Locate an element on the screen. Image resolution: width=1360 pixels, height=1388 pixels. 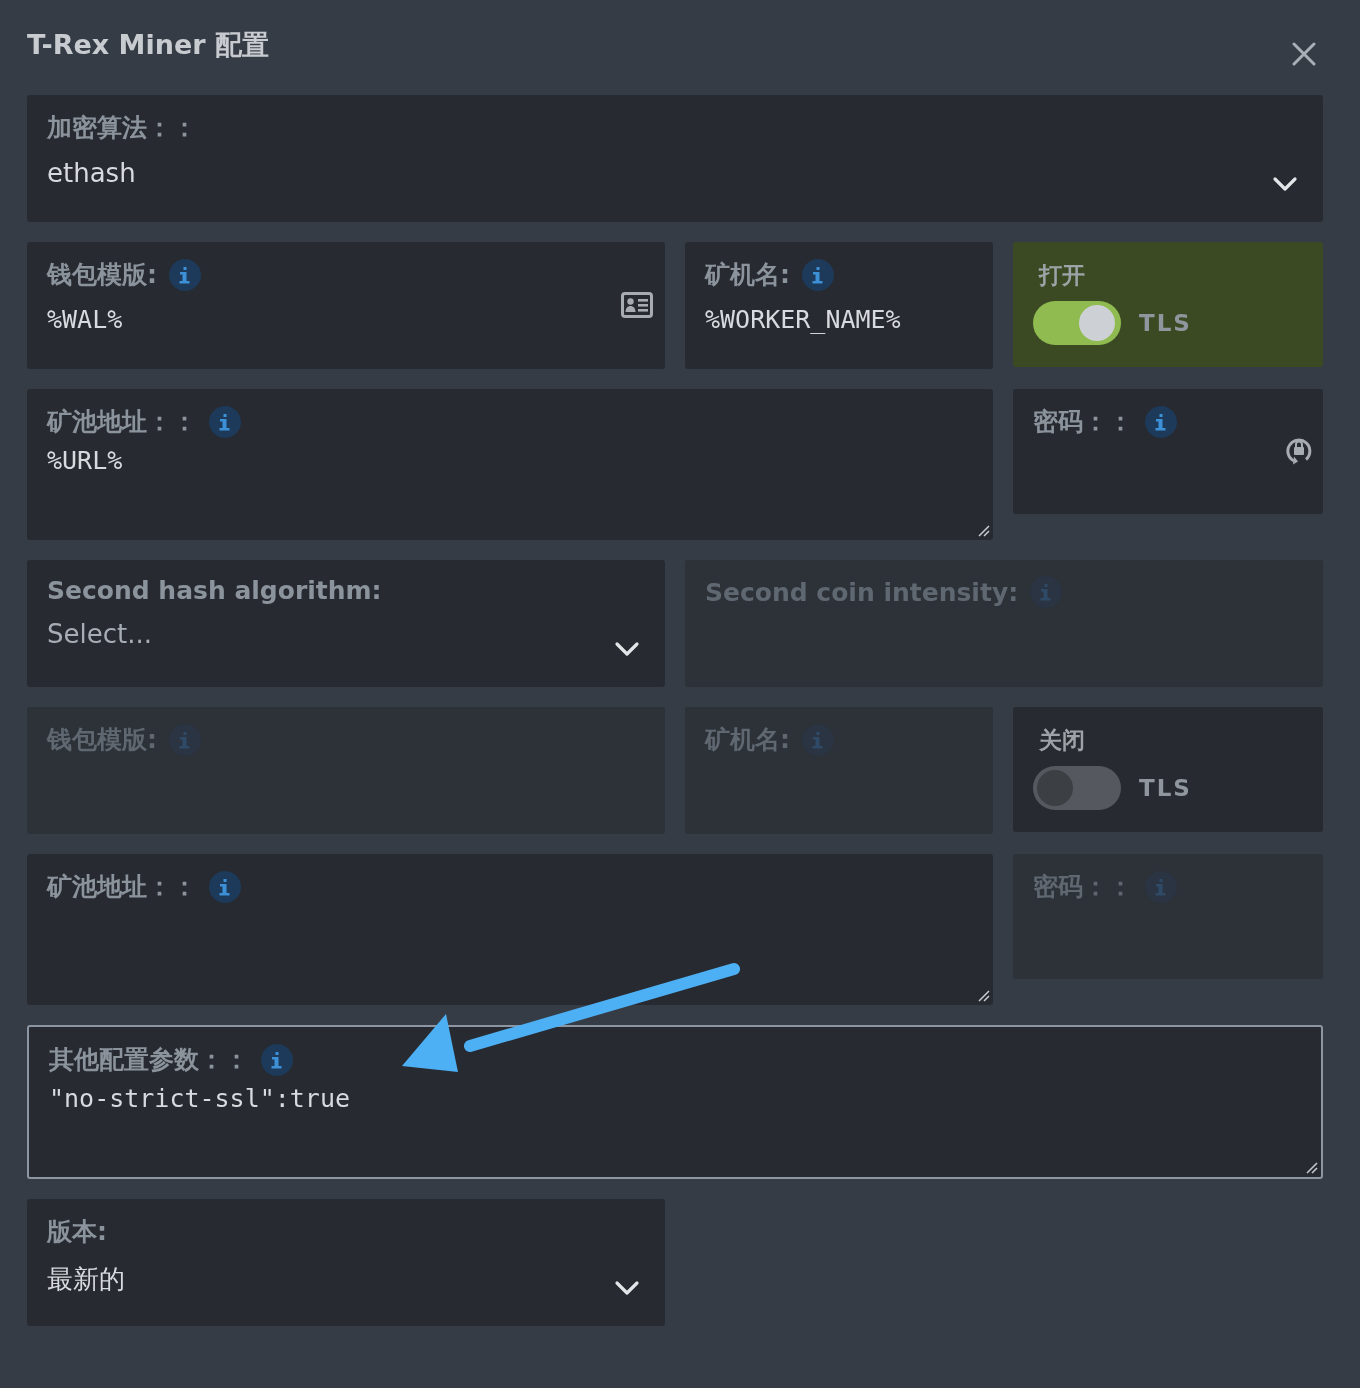
password-field: 密码：： is located at coordinates (1168, 451).